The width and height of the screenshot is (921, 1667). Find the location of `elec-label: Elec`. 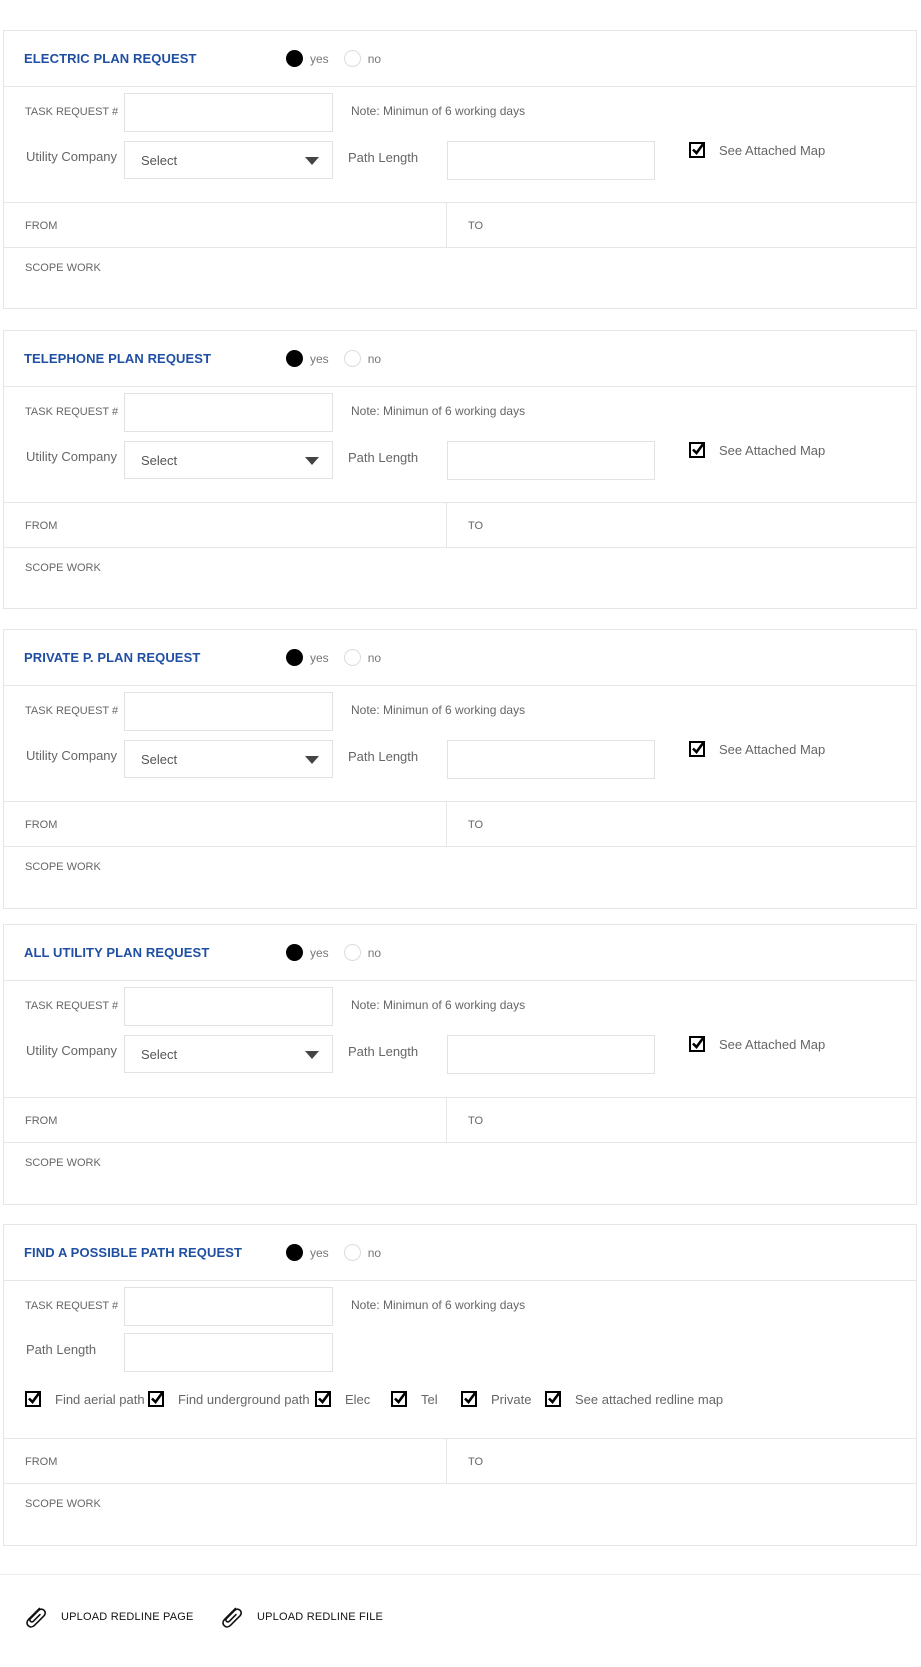

elec-label: Elec is located at coordinates (358, 1399).